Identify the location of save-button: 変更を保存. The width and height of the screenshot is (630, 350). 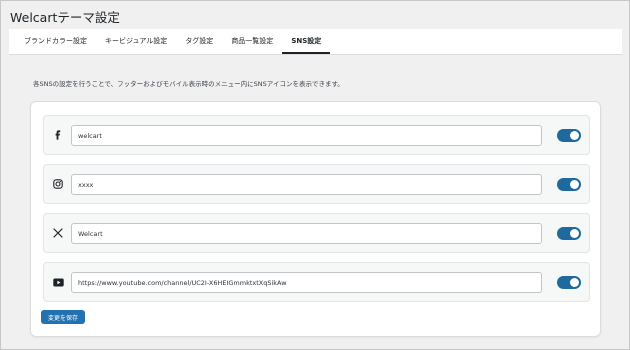
(63, 317).